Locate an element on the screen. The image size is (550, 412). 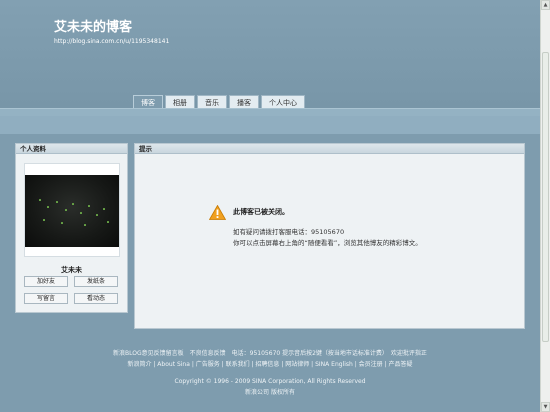
add-friend-button: 加好友 is located at coordinates (46, 281).